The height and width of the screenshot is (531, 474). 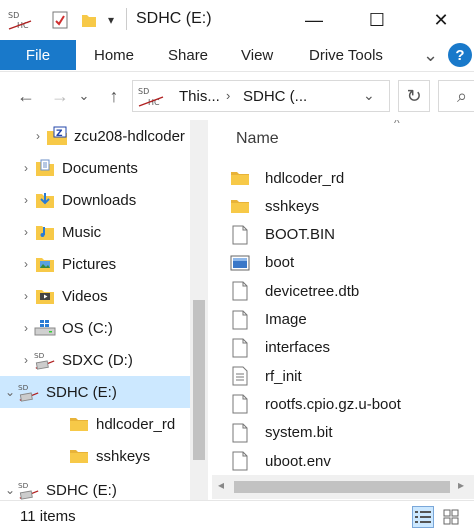 What do you see at coordinates (45, 232) in the screenshot?
I see `music-icon` at bounding box center [45, 232].